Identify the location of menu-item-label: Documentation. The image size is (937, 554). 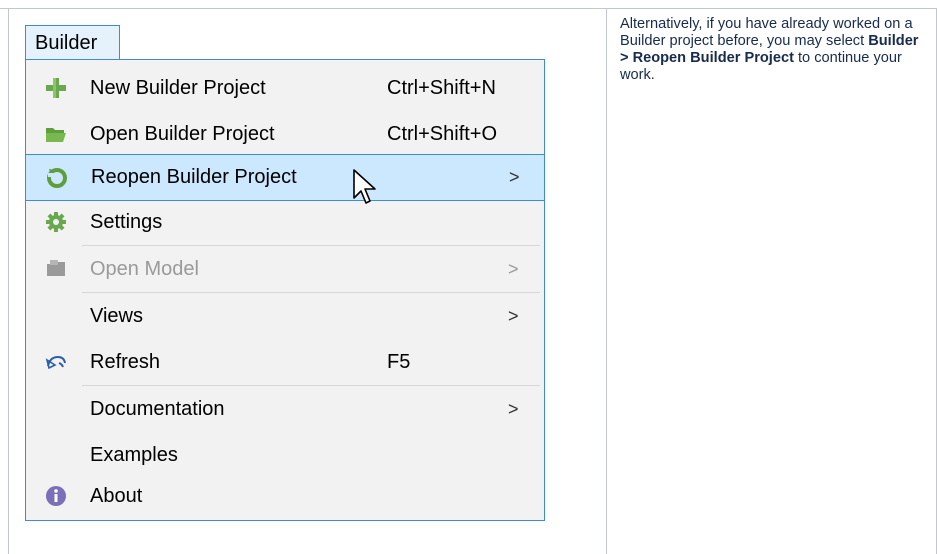
(157, 409).